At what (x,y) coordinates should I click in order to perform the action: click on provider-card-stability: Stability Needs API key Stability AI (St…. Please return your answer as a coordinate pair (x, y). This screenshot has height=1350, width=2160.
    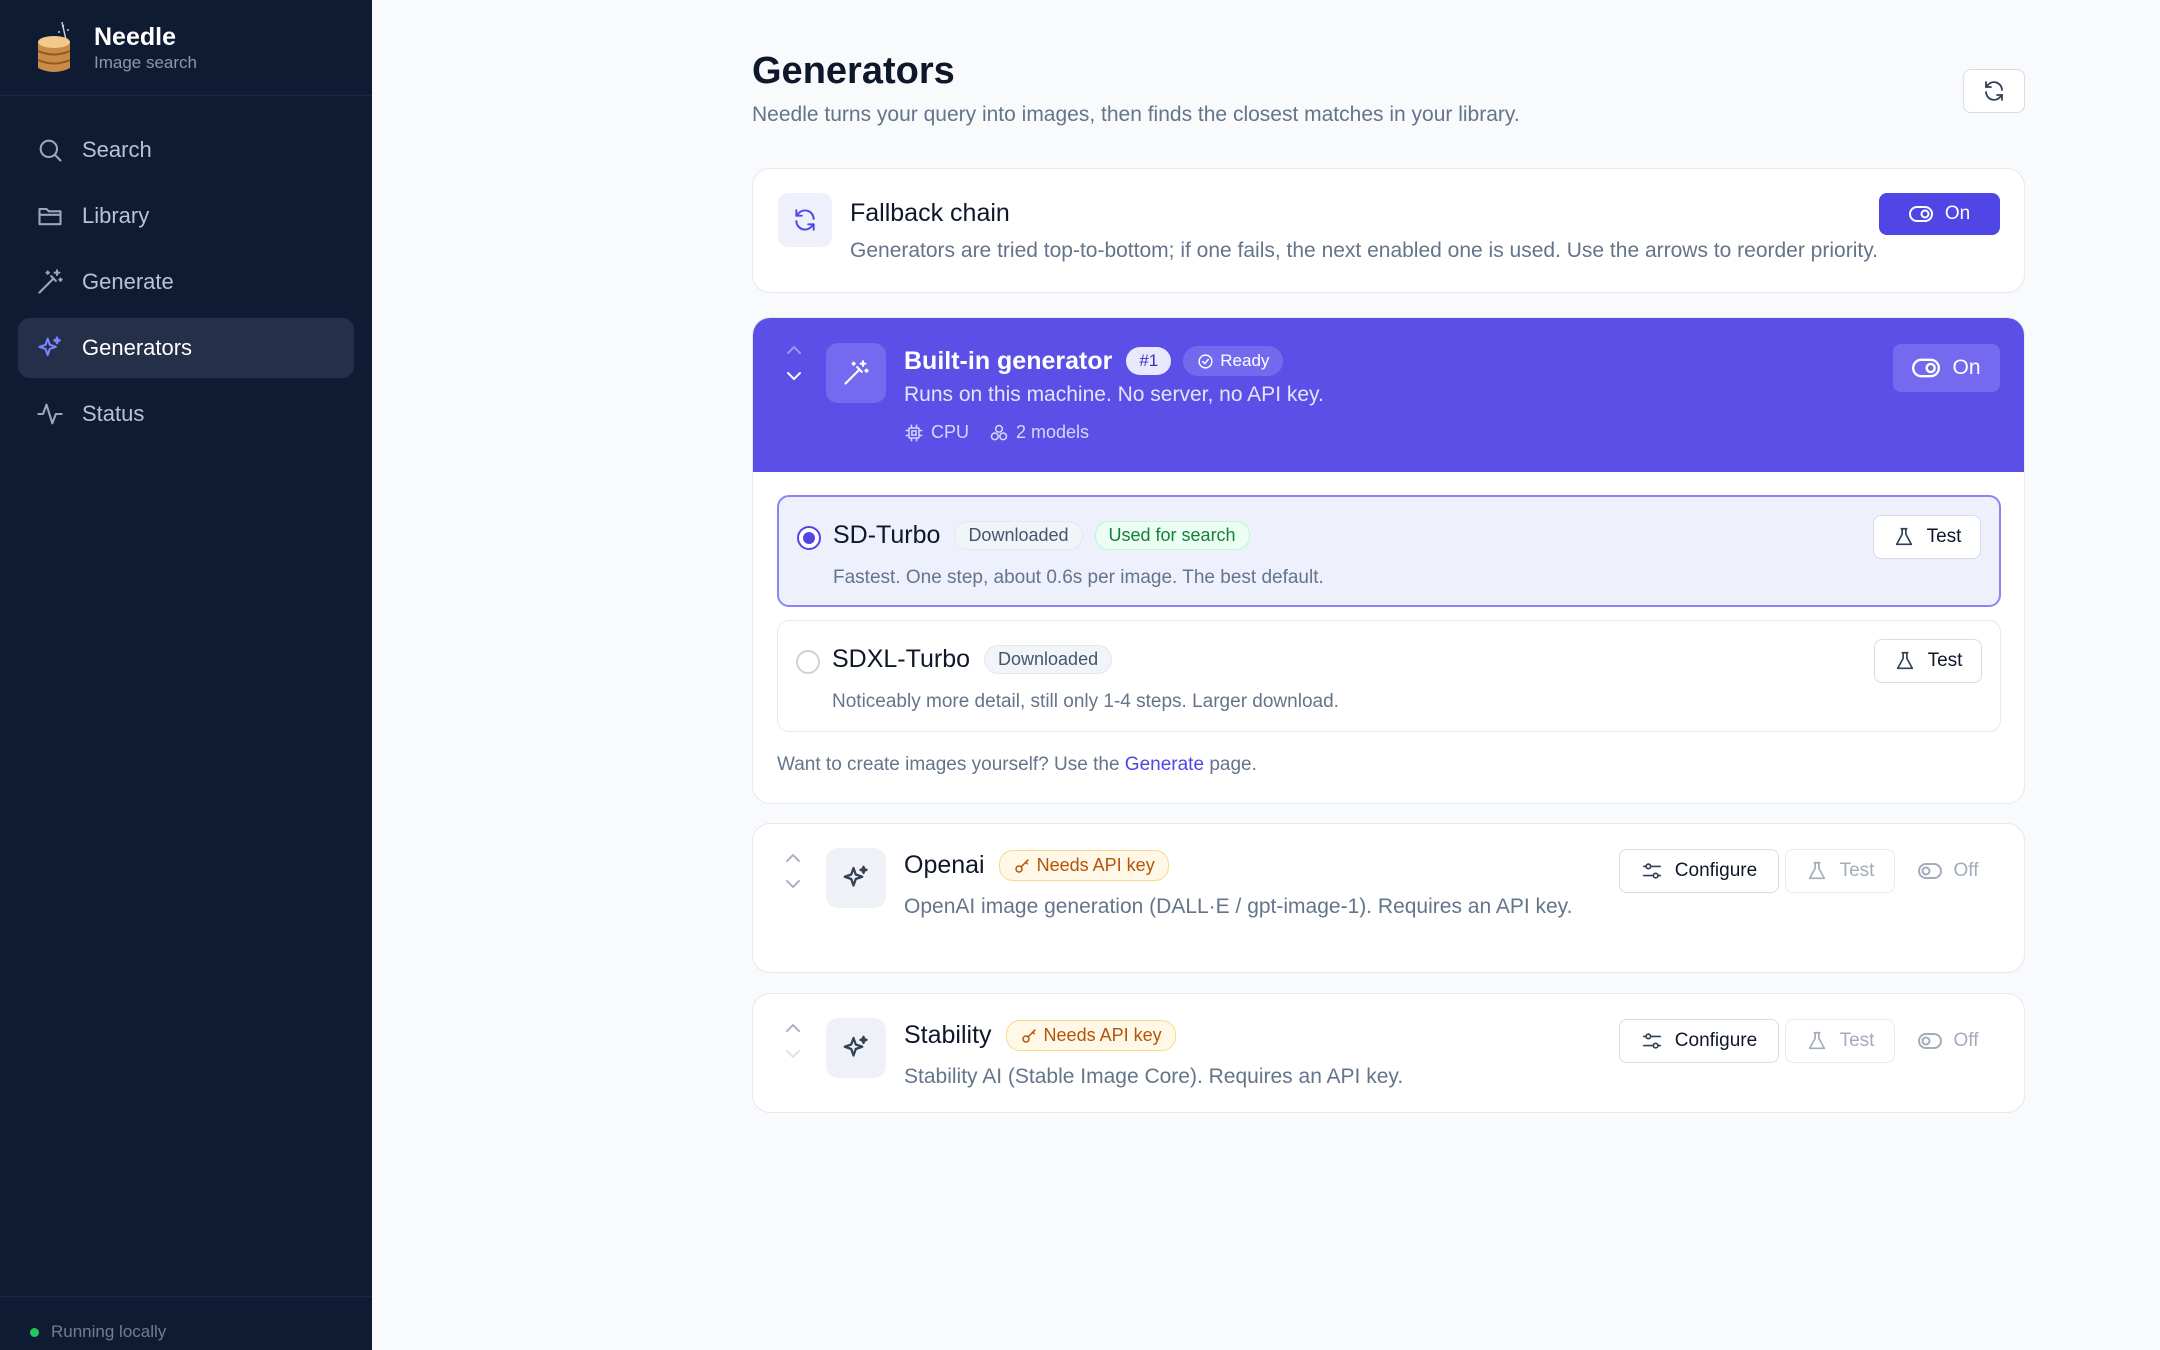
    Looking at the image, I should click on (1388, 1053).